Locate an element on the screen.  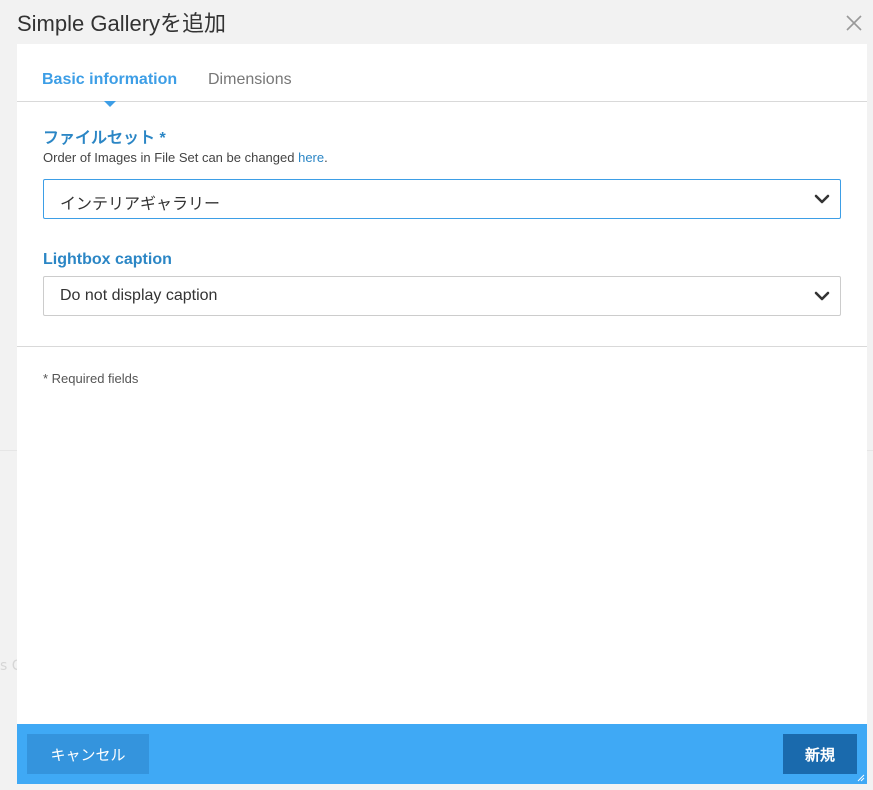
dialog-footer: キャンセル 新規 is located at coordinates (442, 754).